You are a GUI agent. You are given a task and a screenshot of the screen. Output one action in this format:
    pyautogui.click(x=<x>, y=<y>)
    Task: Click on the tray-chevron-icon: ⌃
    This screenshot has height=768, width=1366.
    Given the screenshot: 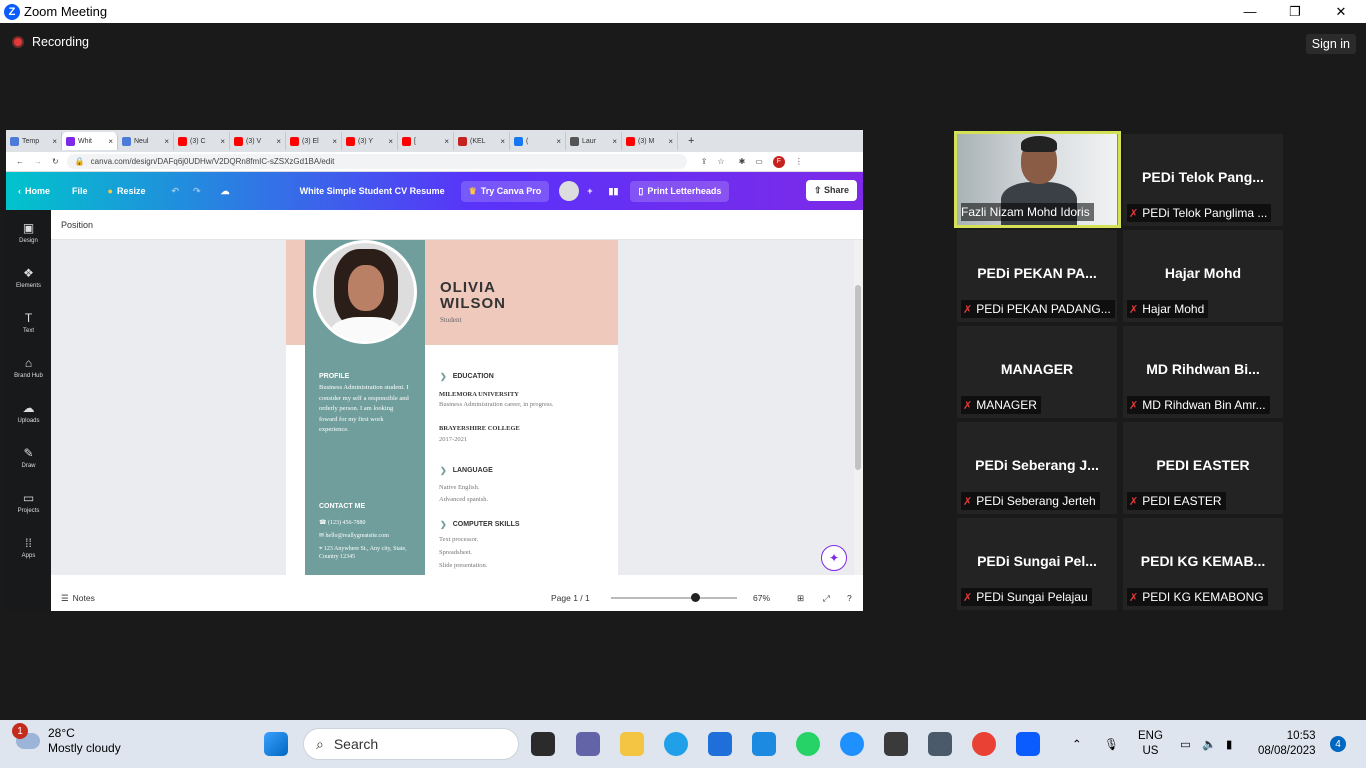 What is the action you would take?
    pyautogui.click(x=1077, y=744)
    